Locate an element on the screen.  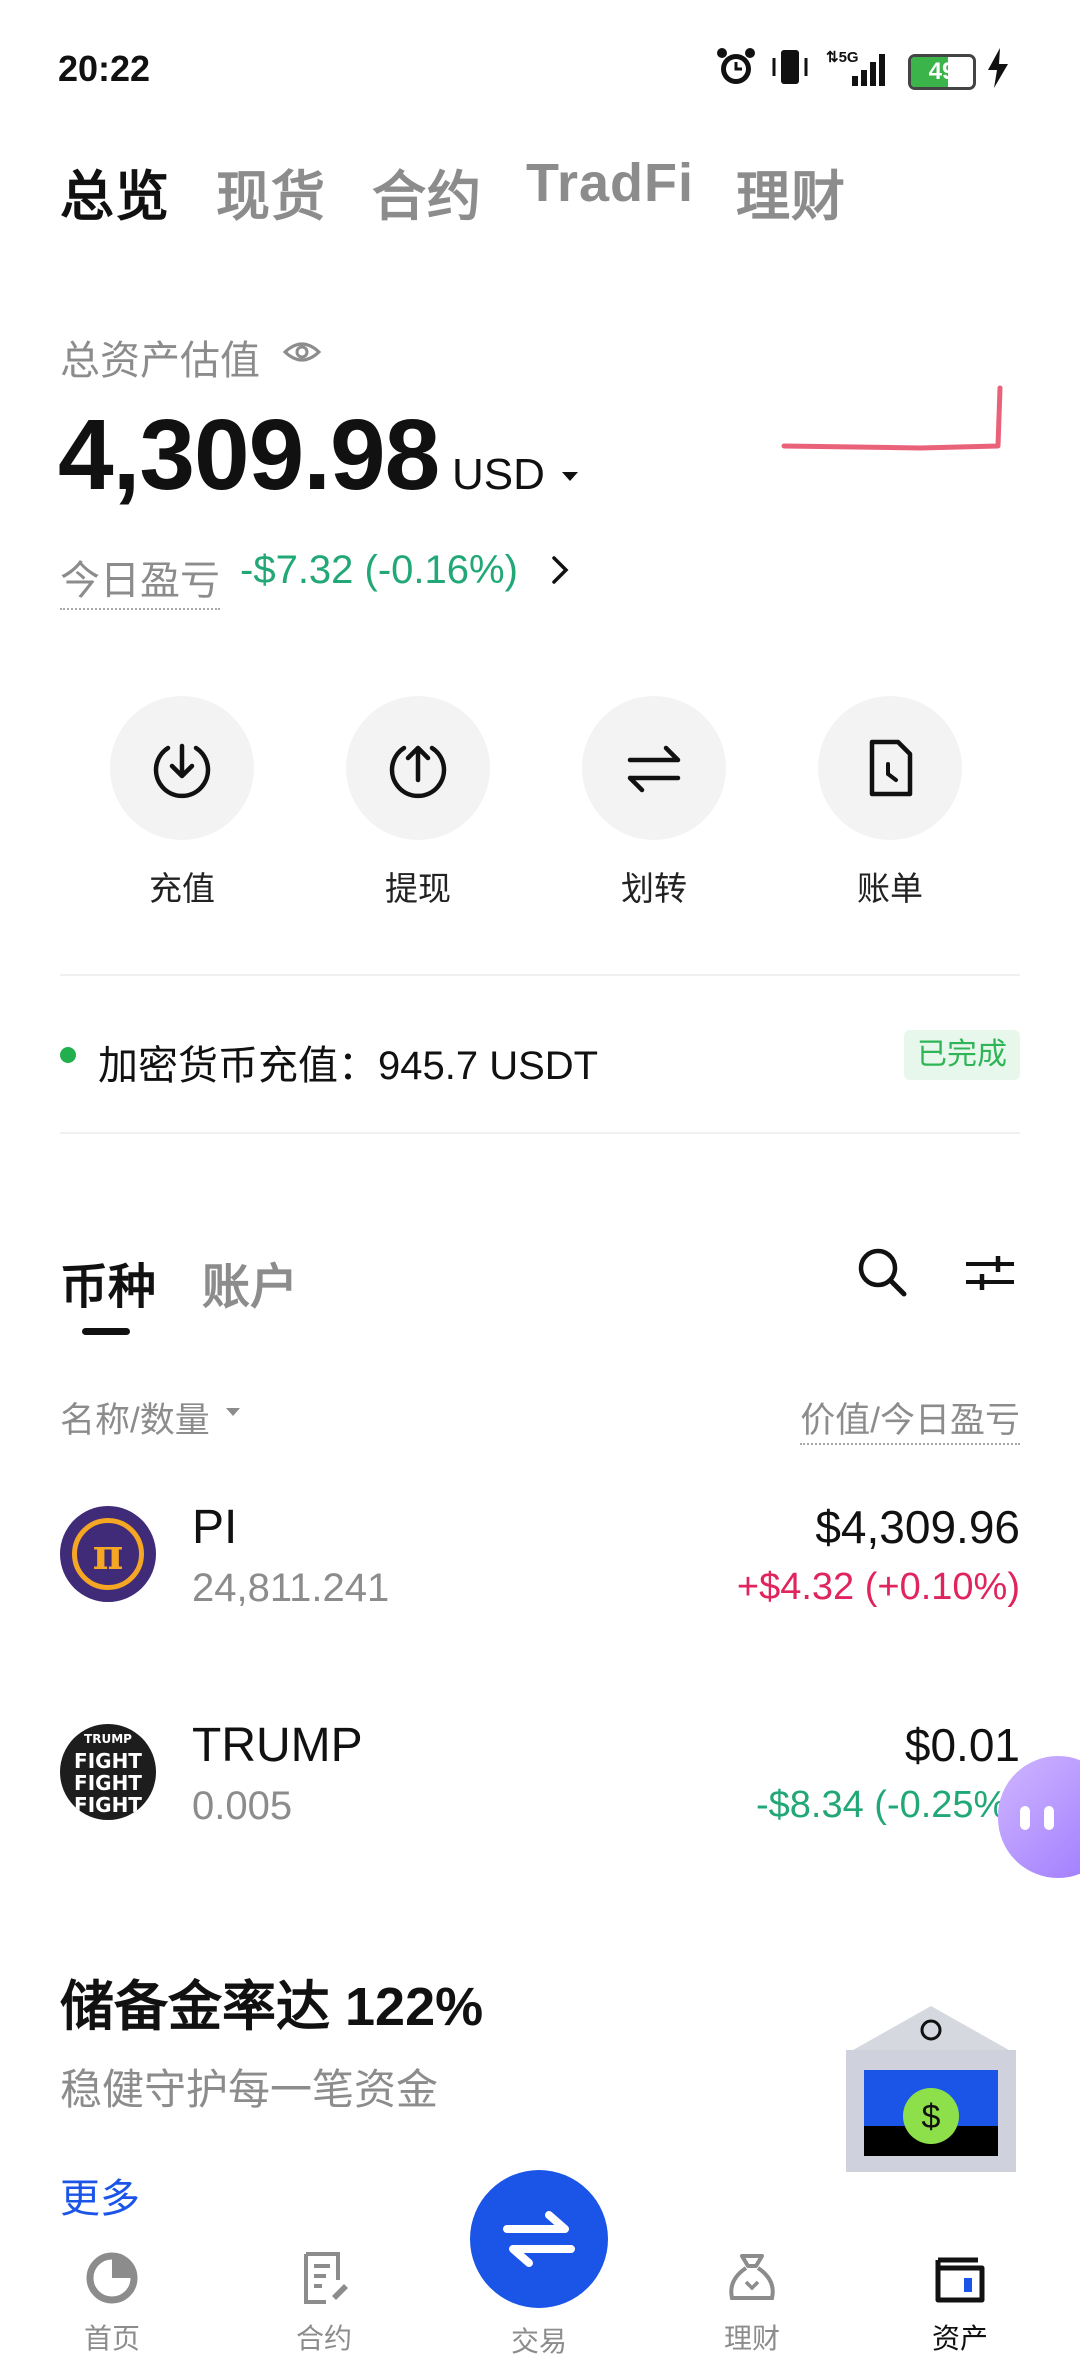
status-dot is located at coordinates (68, 1055).